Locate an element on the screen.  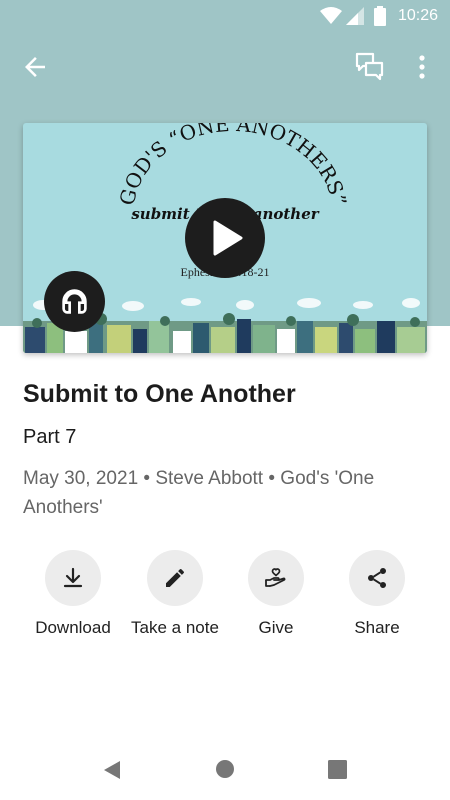
share-circle is located at coordinates (377, 578).